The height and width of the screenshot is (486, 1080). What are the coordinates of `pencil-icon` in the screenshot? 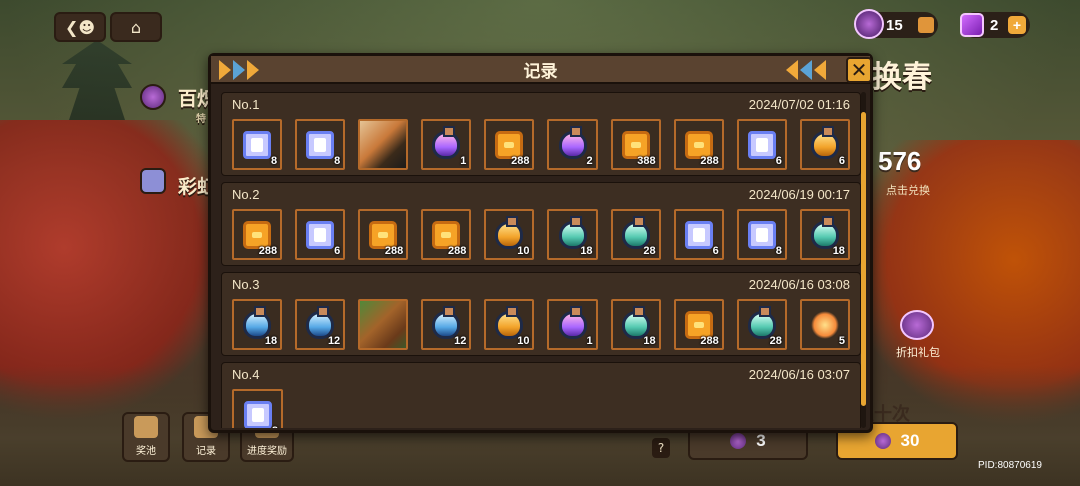 It's located at (926, 25).